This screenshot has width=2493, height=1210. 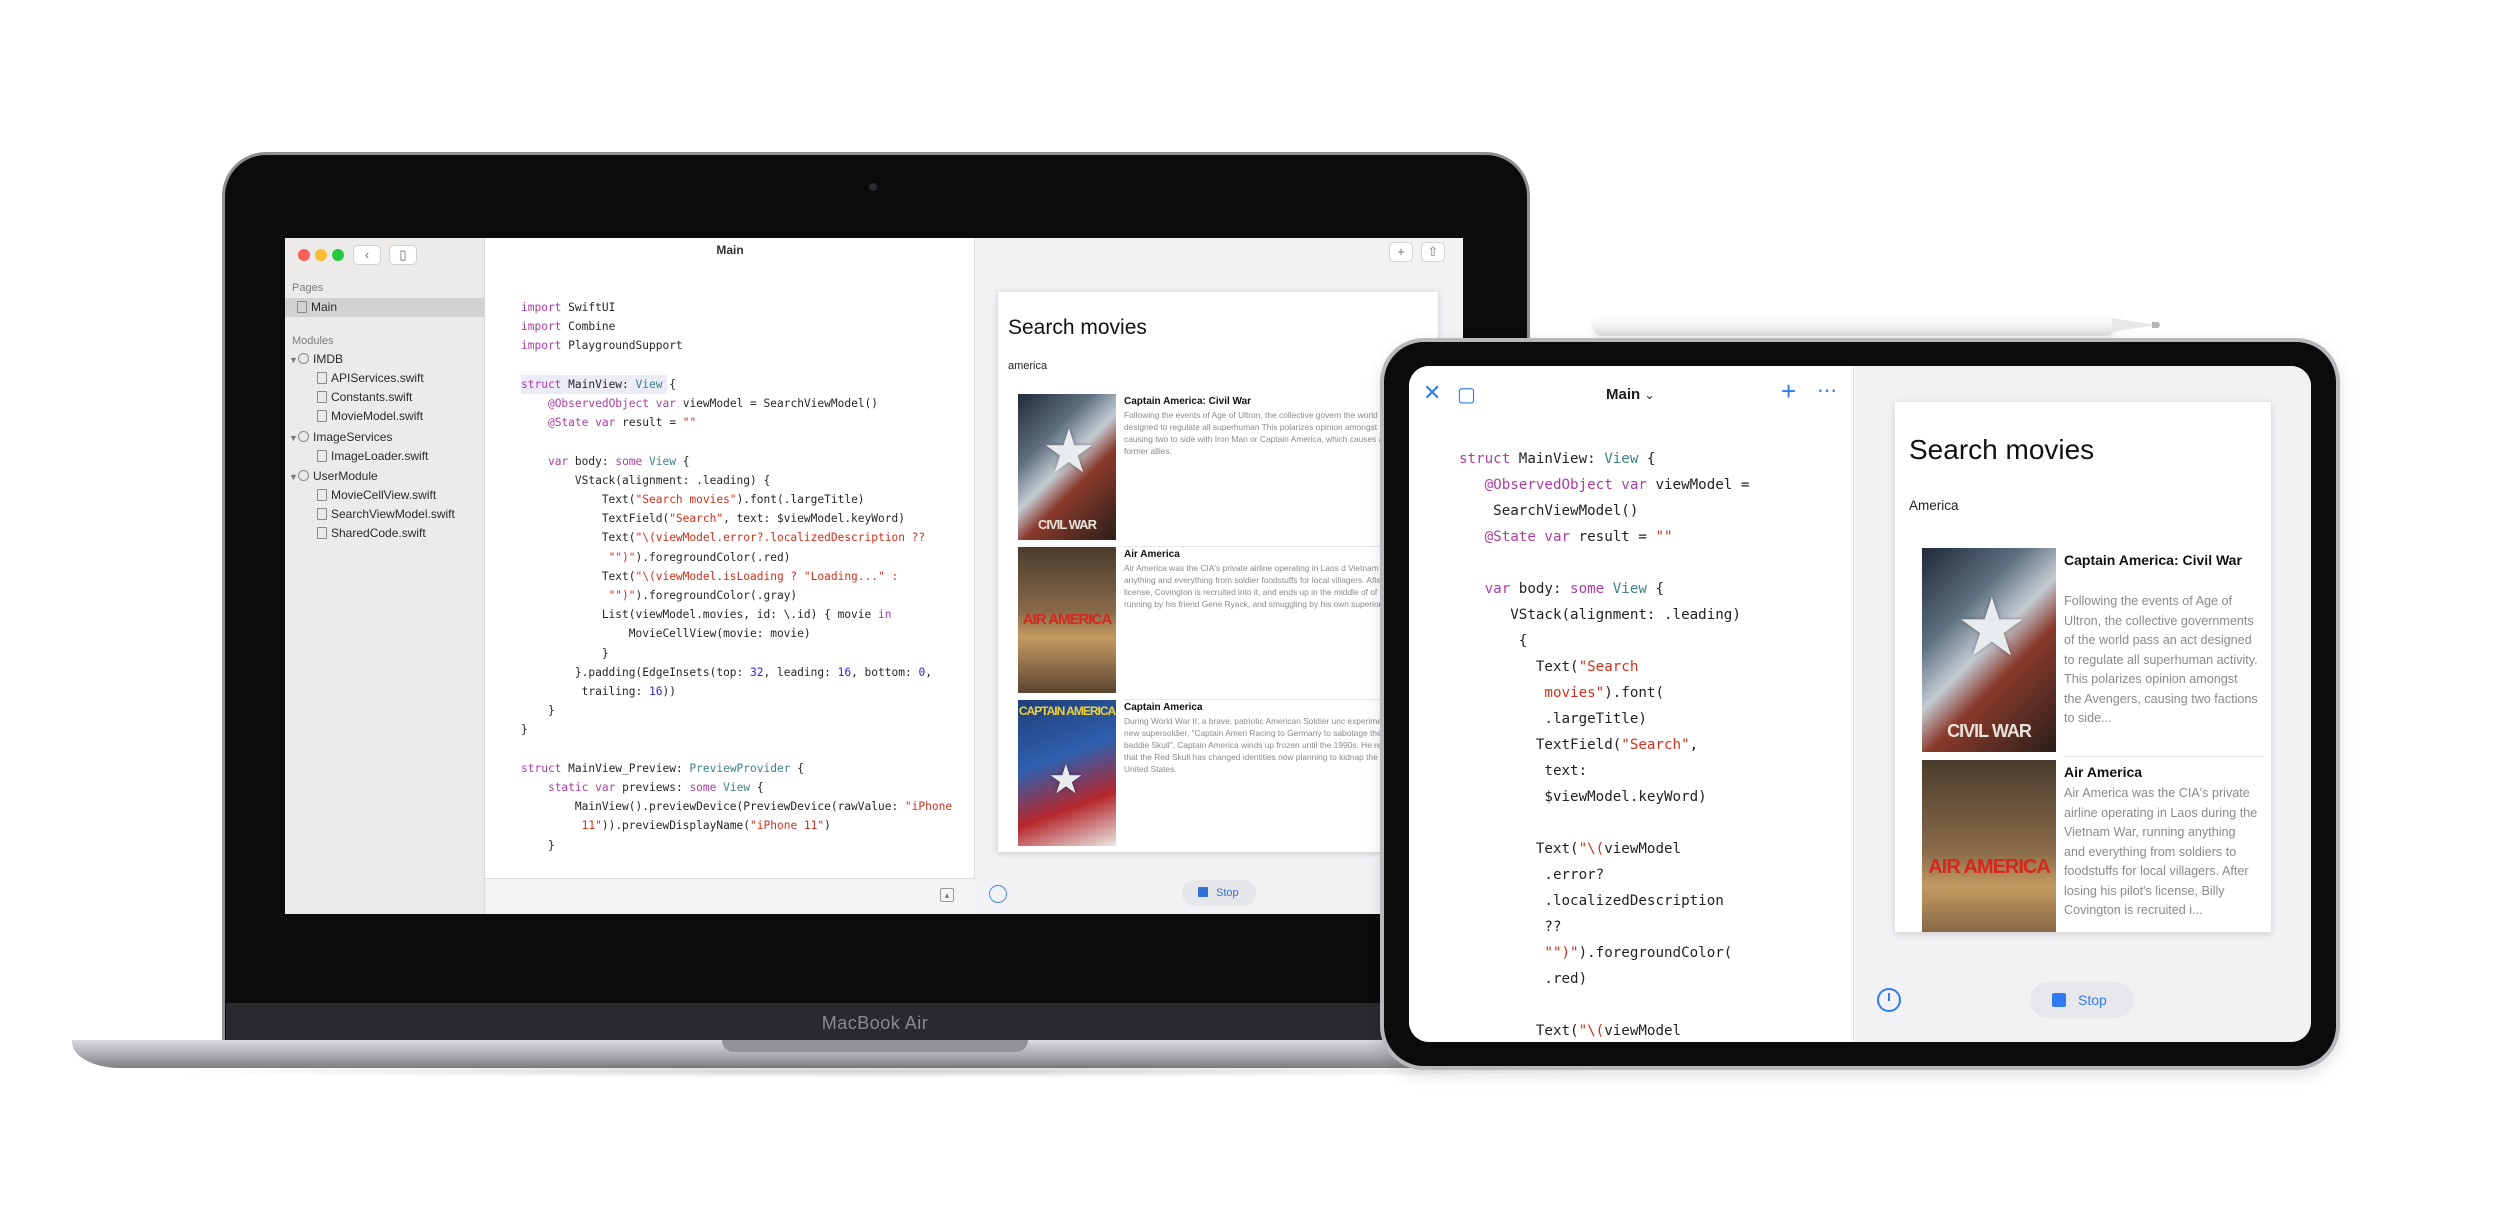 What do you see at coordinates (730, 250) in the screenshot?
I see `window-title: Main` at bounding box center [730, 250].